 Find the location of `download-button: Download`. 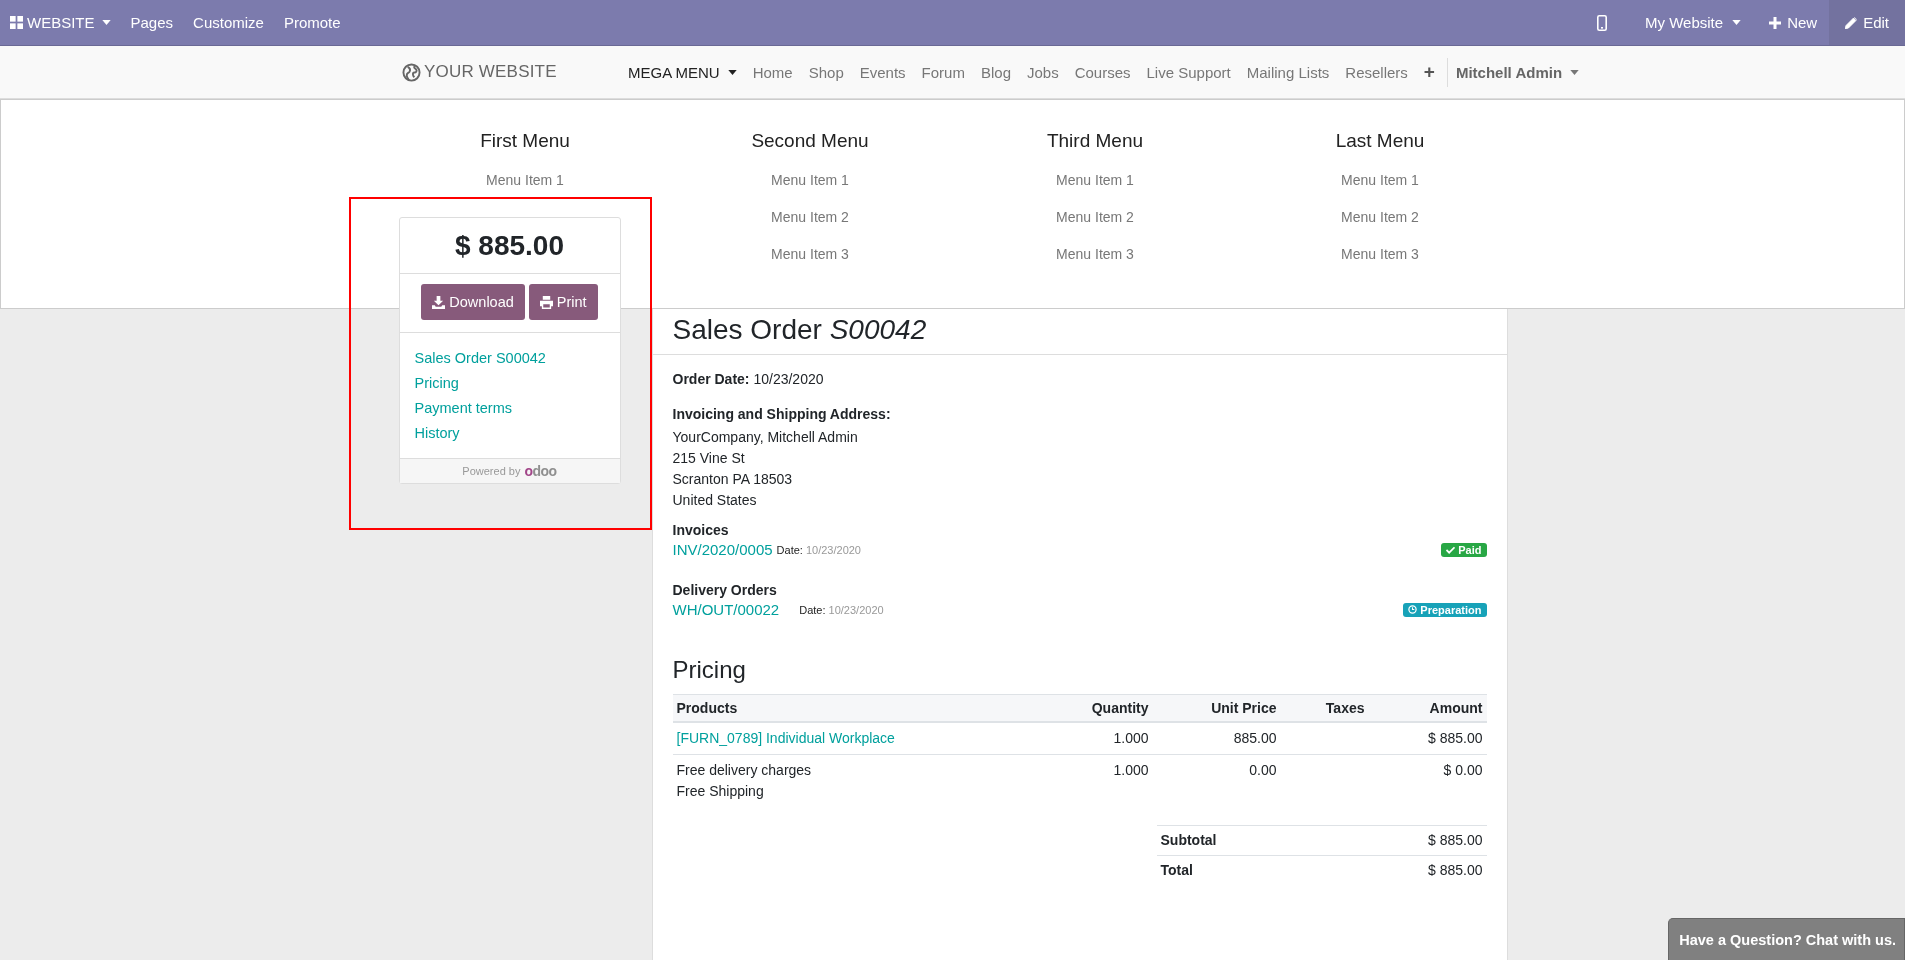

download-button: Download is located at coordinates (473, 302).